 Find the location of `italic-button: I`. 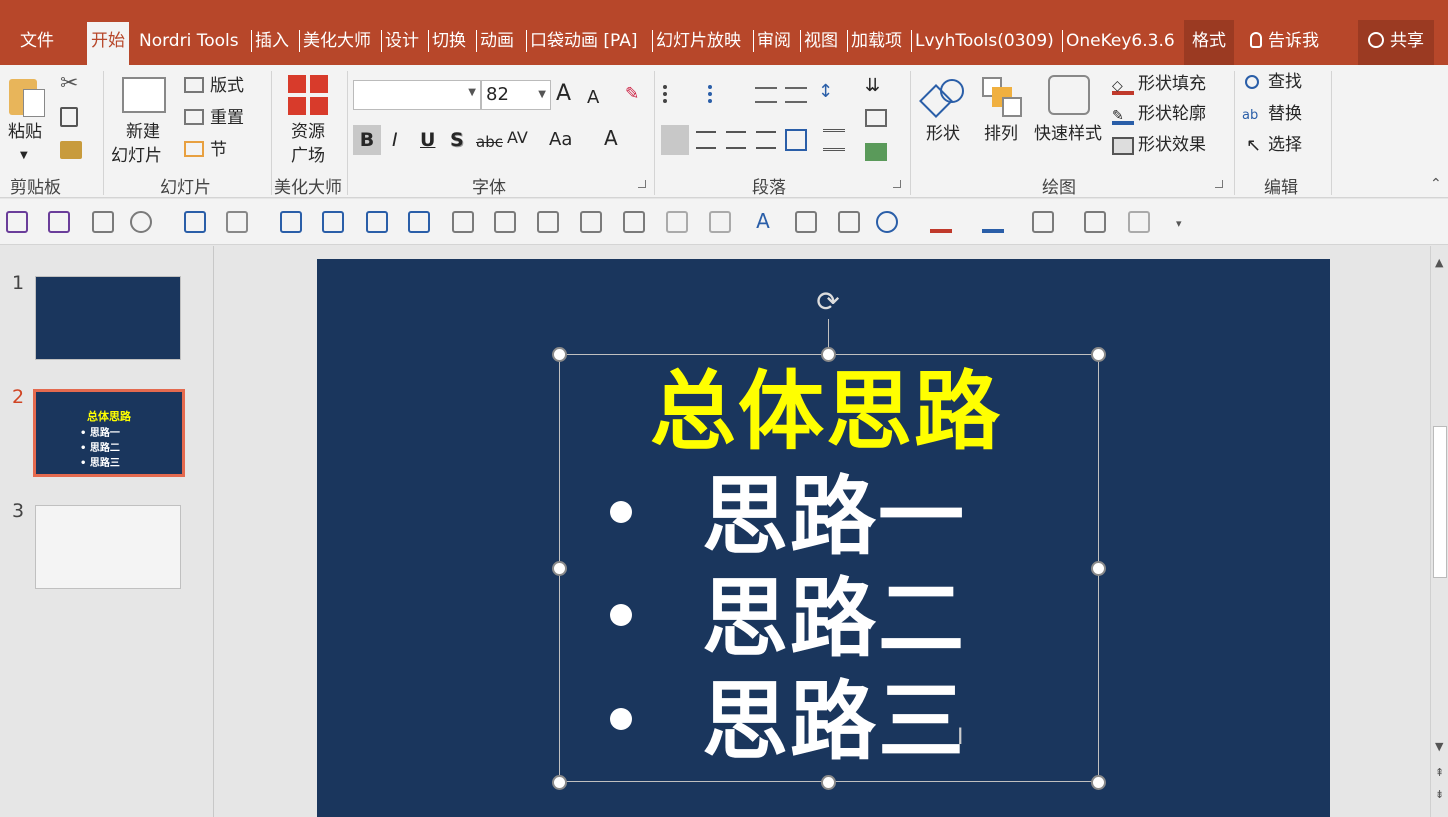

italic-button: I is located at coordinates (395, 140).